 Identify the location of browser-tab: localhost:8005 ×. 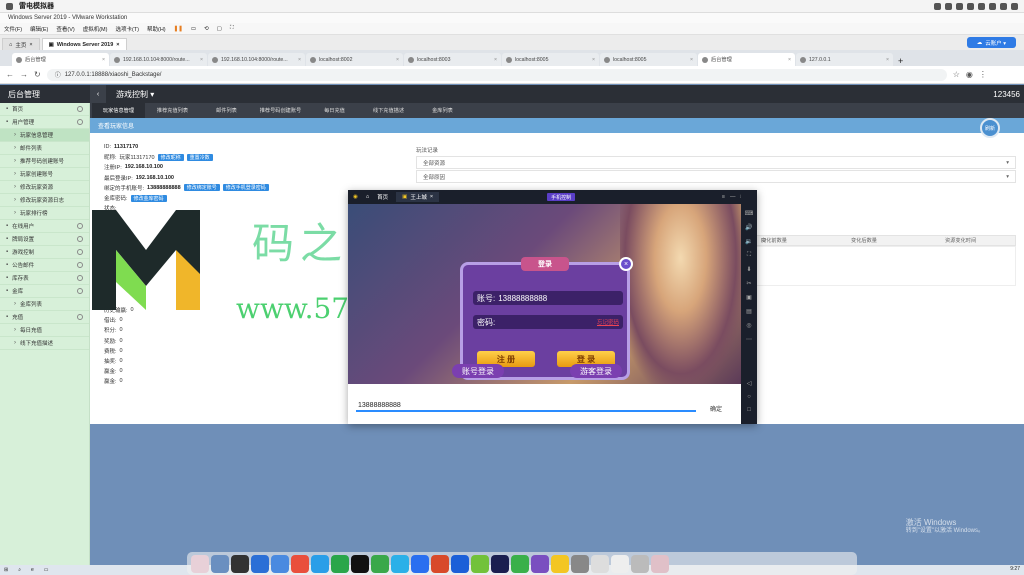
(648, 59).